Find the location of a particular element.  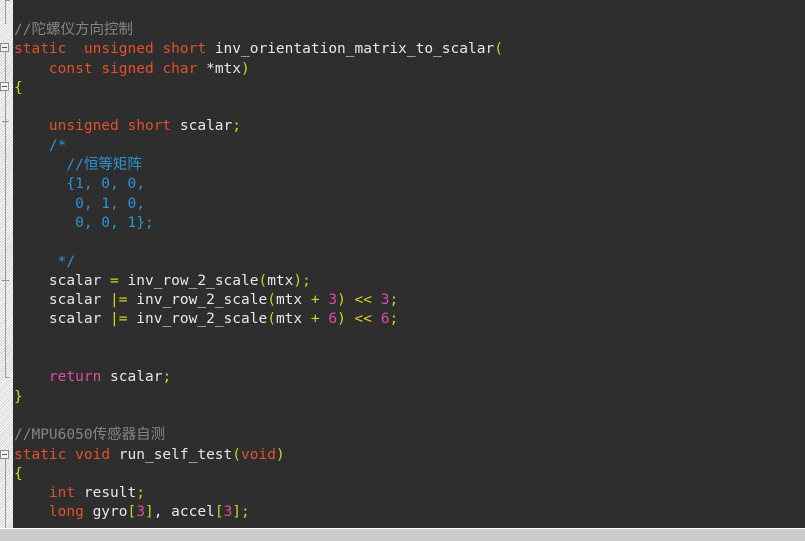

code-token: int is located at coordinates (62, 493).